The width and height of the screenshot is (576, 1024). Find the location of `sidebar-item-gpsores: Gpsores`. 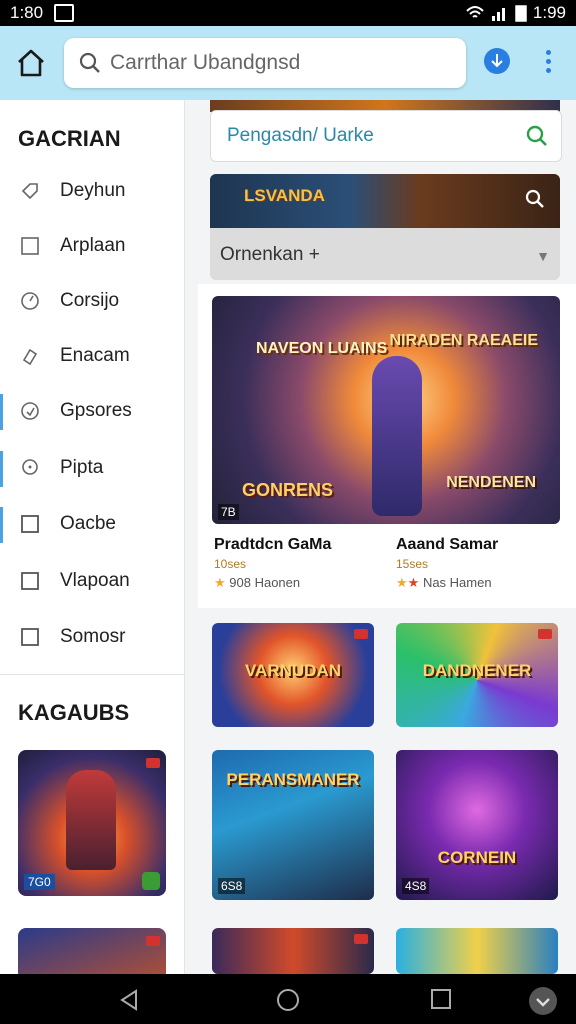

sidebar-item-gpsores: Gpsores is located at coordinates (92, 412).